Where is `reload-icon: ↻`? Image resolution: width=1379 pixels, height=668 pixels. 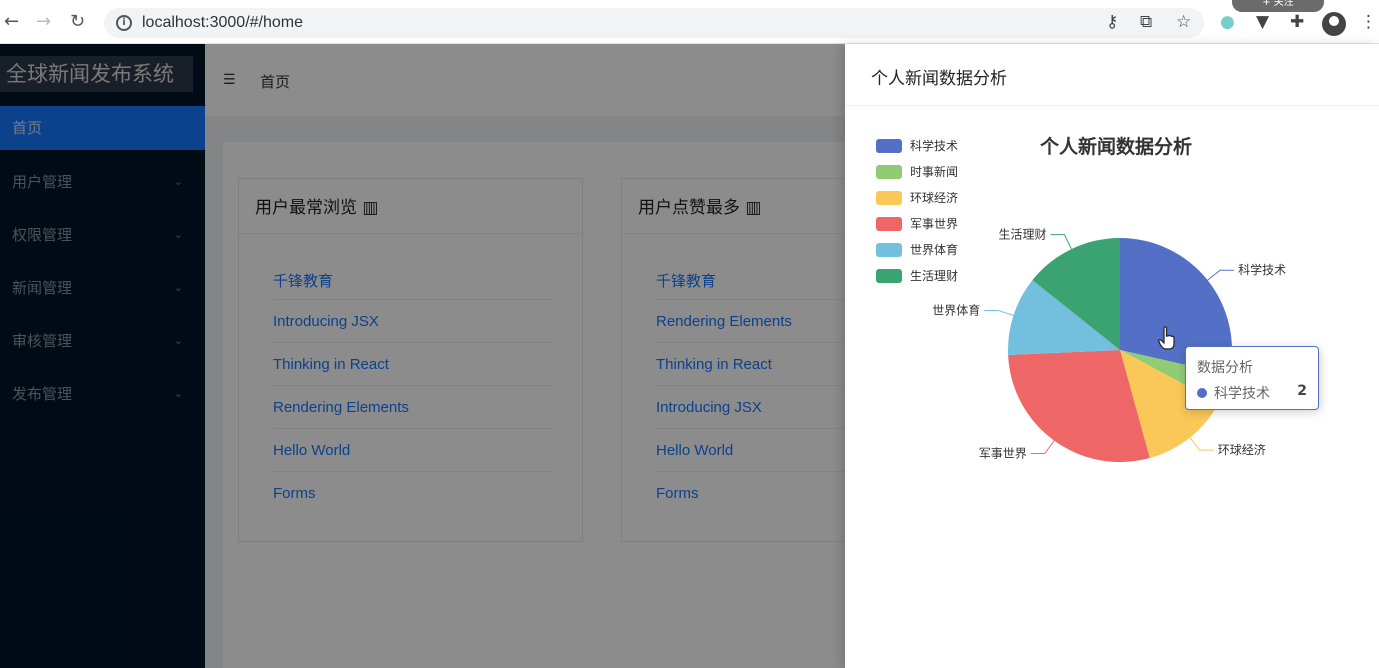
reload-icon: ↻ is located at coordinates (77, 22).